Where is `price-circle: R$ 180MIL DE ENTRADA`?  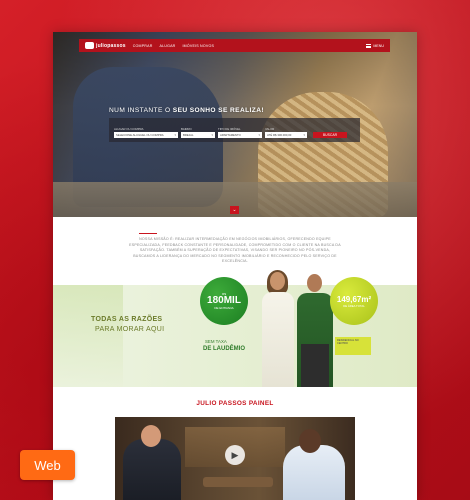
price-circle: R$ 180MIL DE ENTRADA is located at coordinates (224, 301).